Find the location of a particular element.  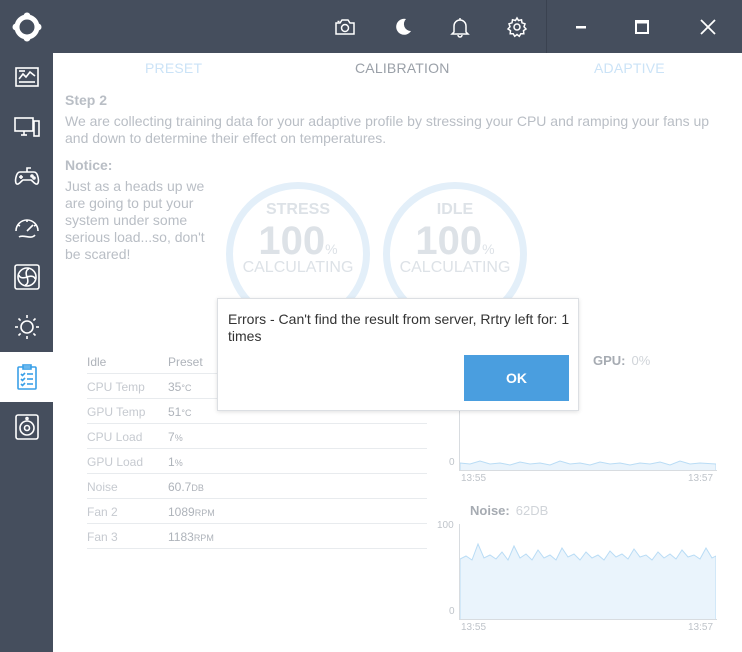

minimize-icon is located at coordinates (581, 26).